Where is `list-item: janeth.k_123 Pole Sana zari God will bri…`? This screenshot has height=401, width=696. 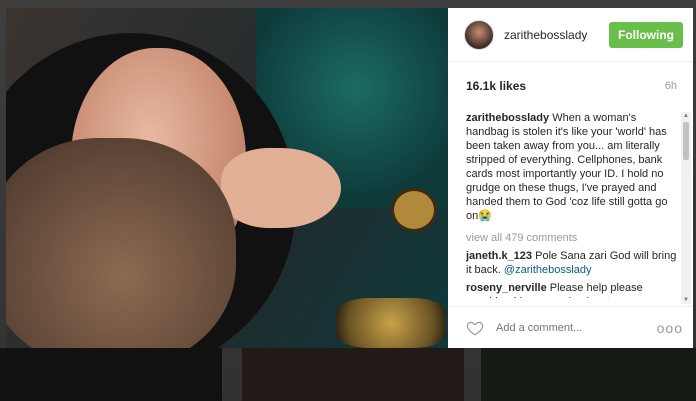 list-item: janeth.k_123 Pole Sana zari God will bri… is located at coordinates (572, 263).